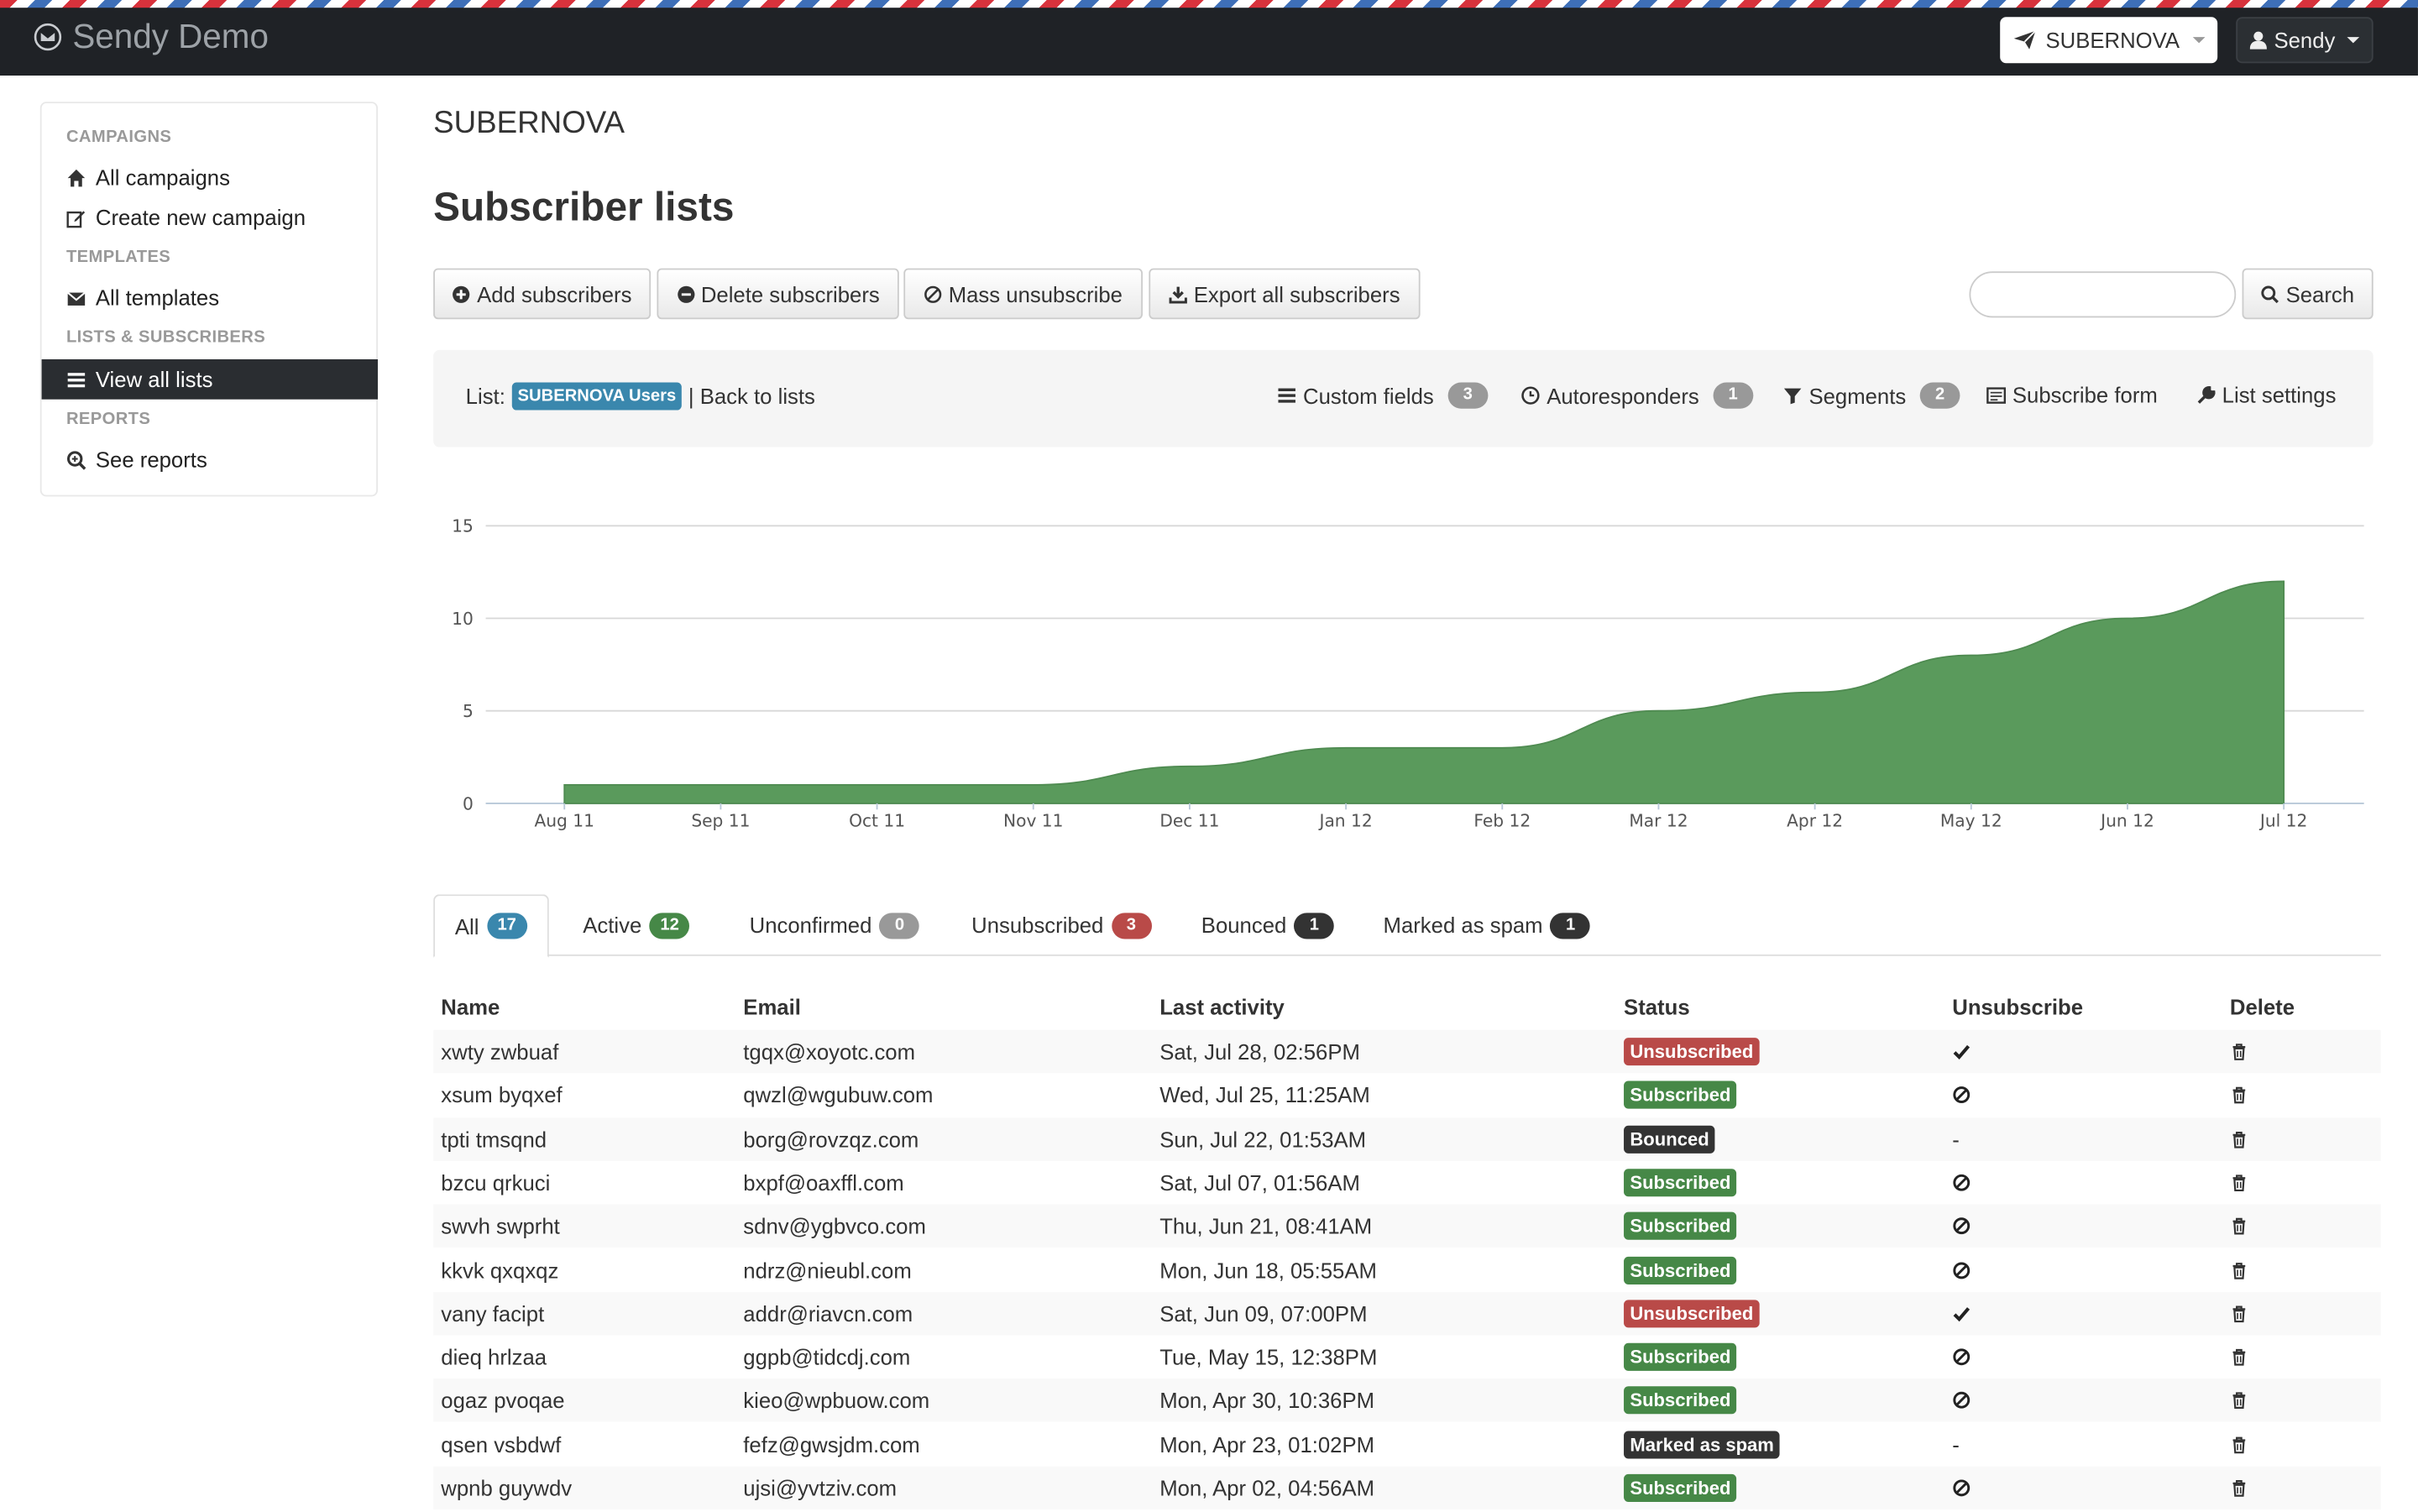 This screenshot has width=2418, height=1512. Describe the element at coordinates (468, 803) in the screenshot. I see `y-tick-label: 0` at that location.